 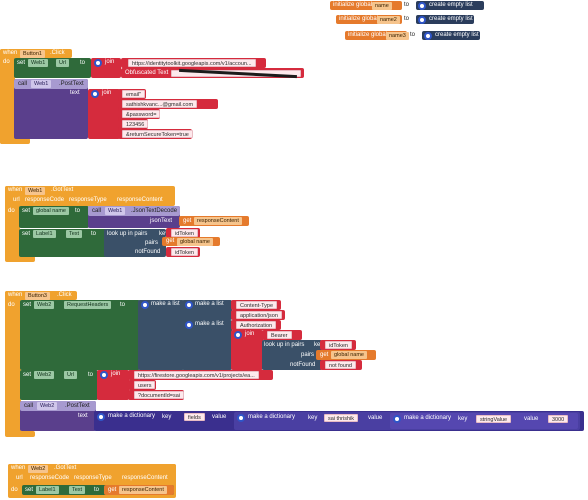 I want to click on body-text-return-token: &returnSecureToken=true, so click(x=155, y=134).